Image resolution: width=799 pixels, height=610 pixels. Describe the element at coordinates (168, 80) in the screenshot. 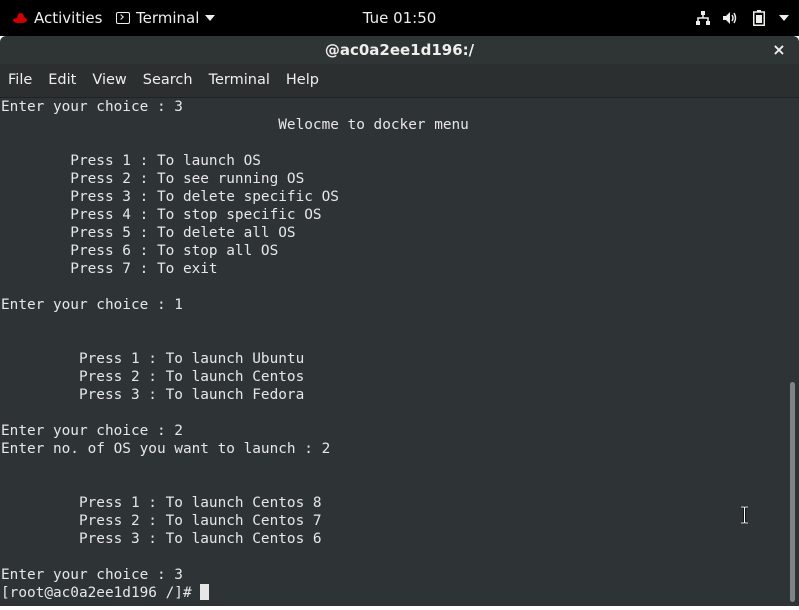

I see `menu-search: Search` at that location.